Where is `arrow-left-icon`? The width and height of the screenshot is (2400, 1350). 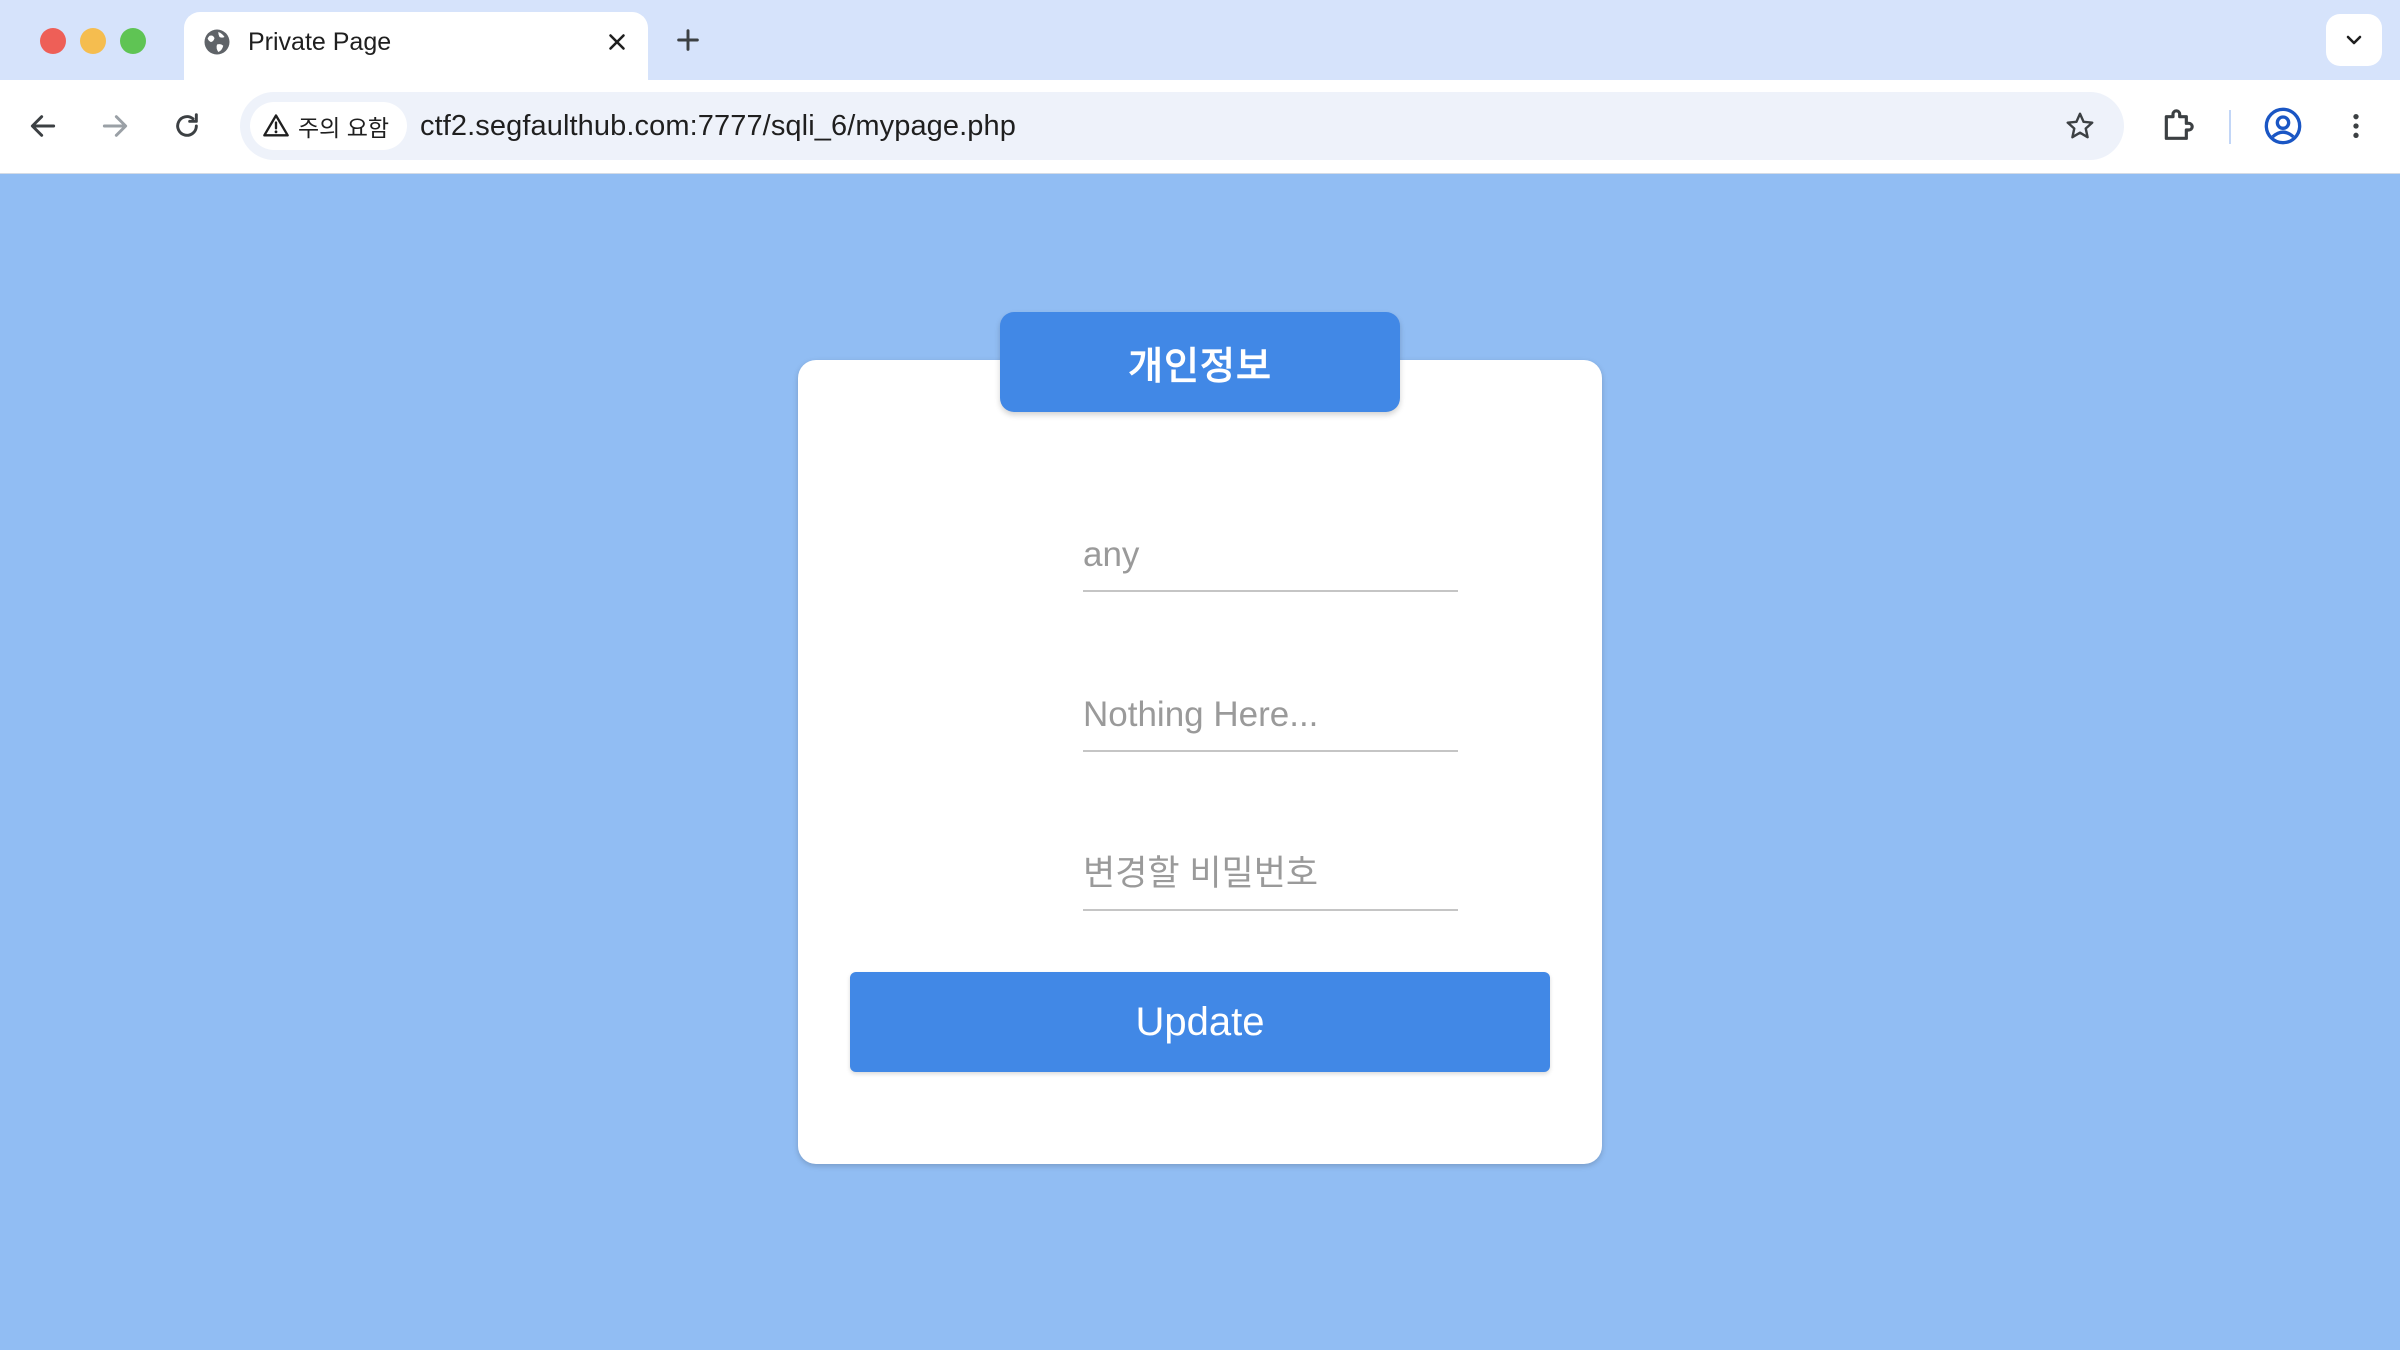
arrow-left-icon is located at coordinates (43, 126).